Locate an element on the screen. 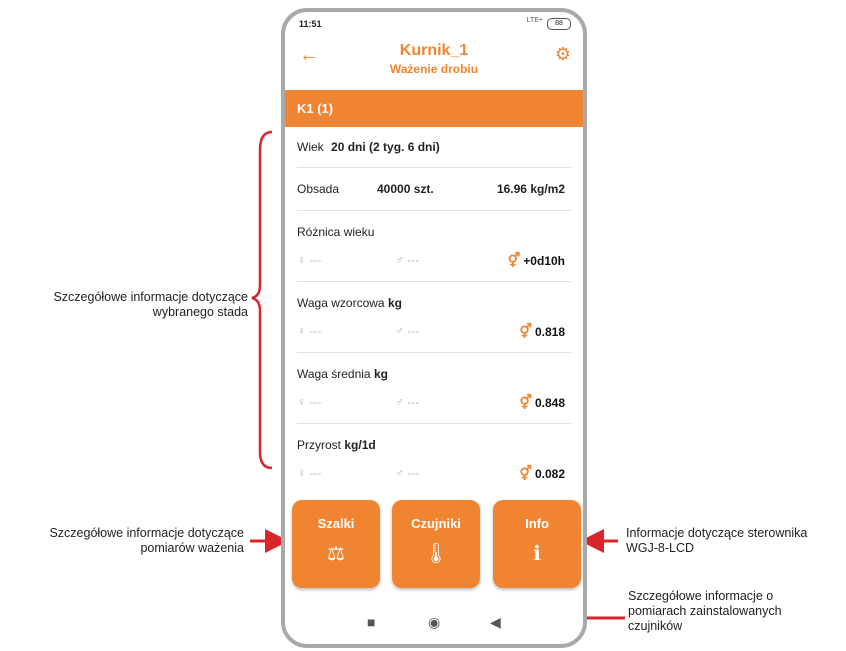  block-label: Różnica wieku is located at coordinates (336, 232).